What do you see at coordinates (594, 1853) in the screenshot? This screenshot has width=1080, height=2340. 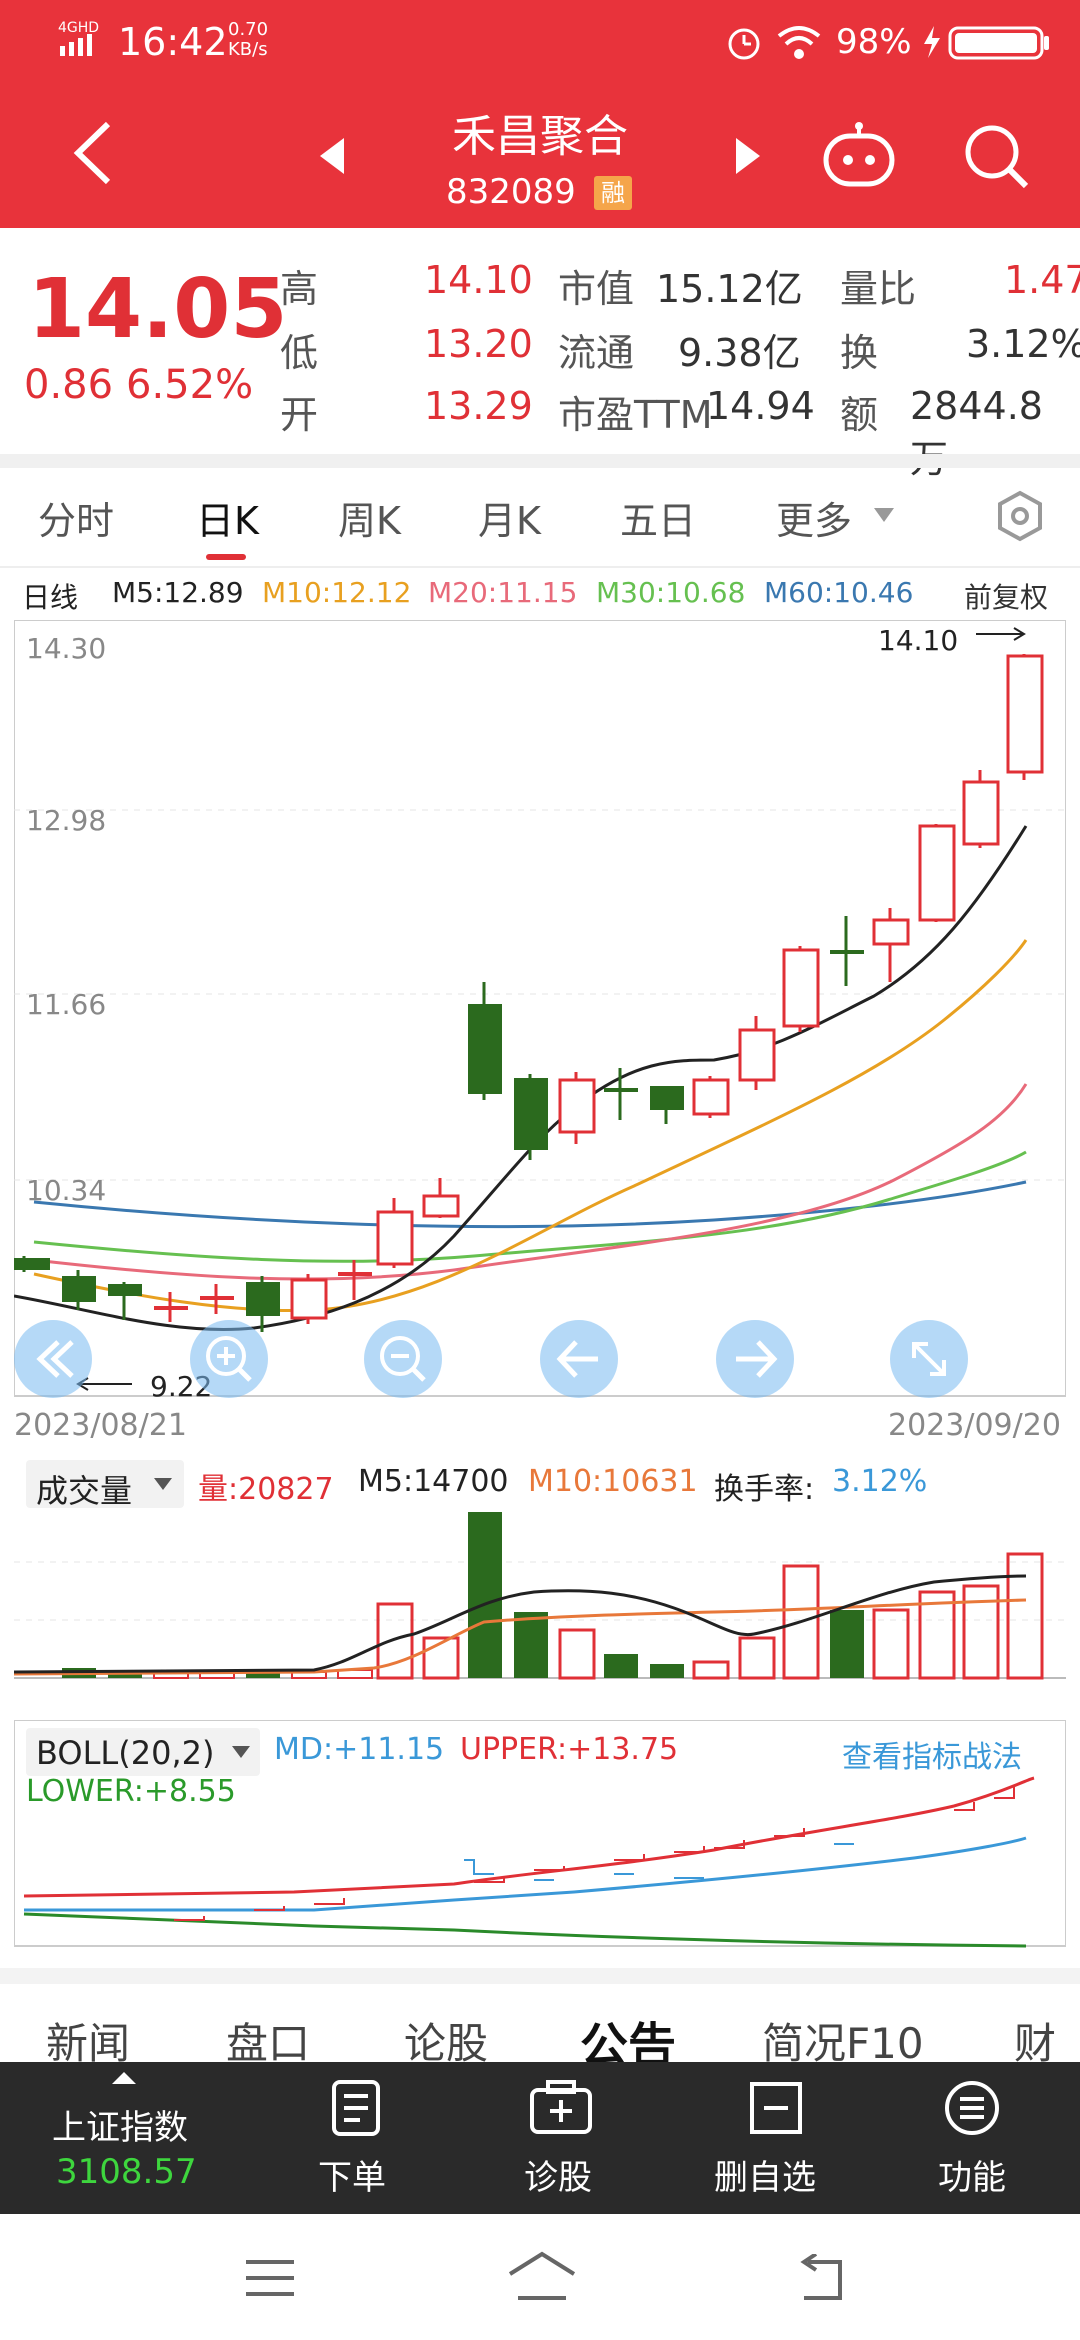 I see `boll-bars` at bounding box center [594, 1853].